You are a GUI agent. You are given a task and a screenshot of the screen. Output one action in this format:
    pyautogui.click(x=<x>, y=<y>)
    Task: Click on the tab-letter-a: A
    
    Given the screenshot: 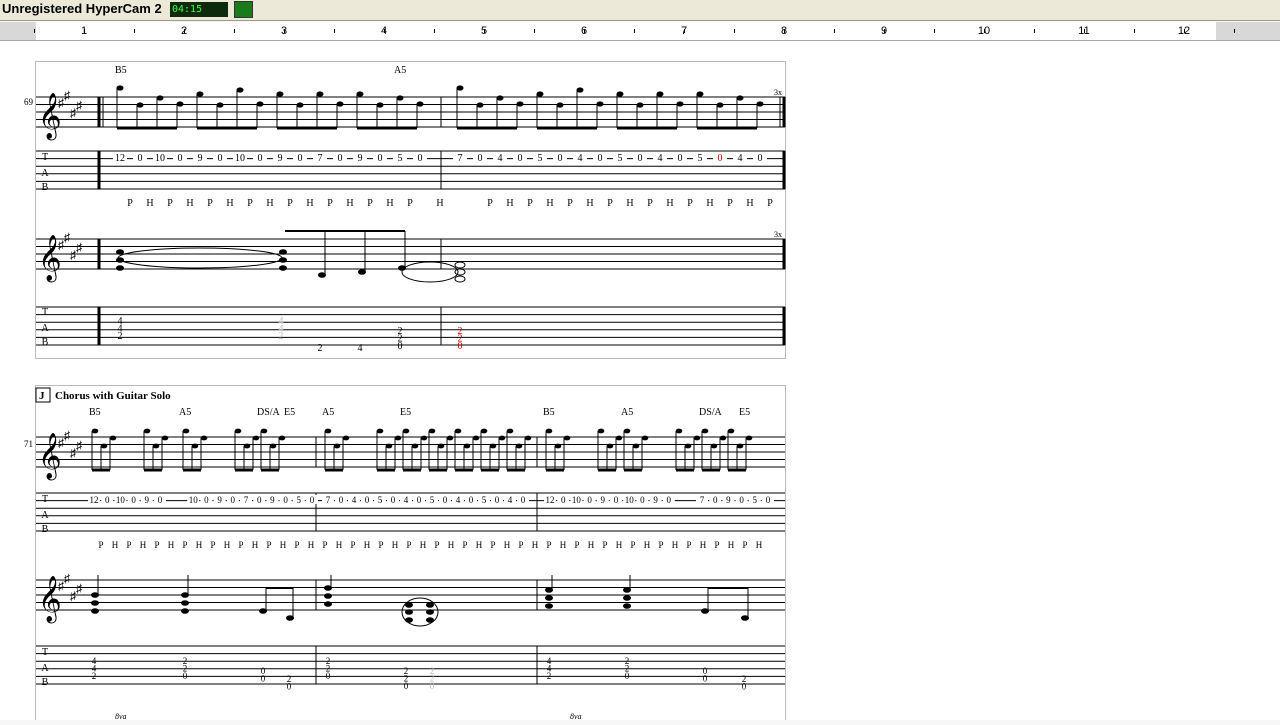 What is the action you would take?
    pyautogui.click(x=45, y=173)
    